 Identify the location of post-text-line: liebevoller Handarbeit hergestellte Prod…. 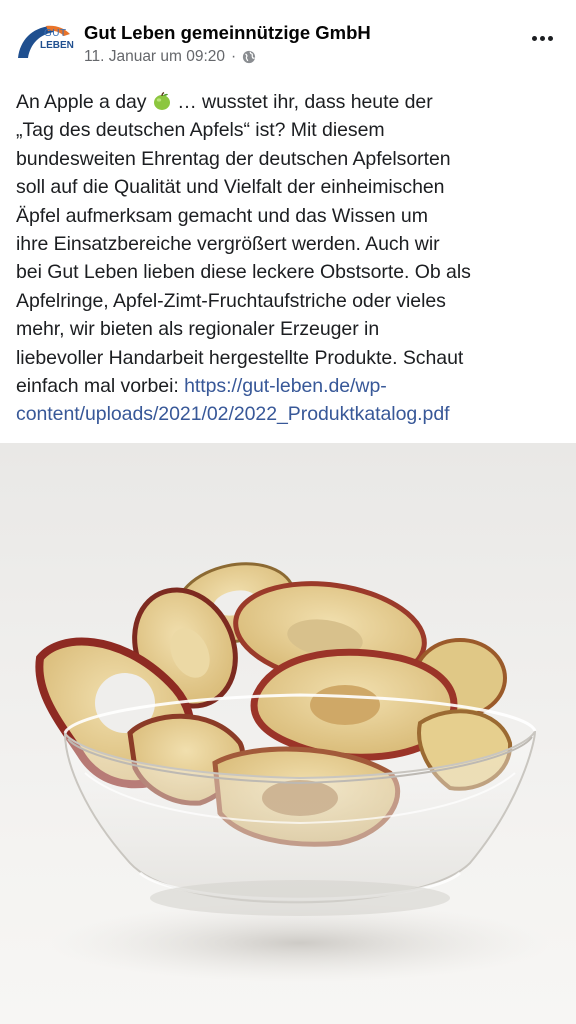
(240, 357).